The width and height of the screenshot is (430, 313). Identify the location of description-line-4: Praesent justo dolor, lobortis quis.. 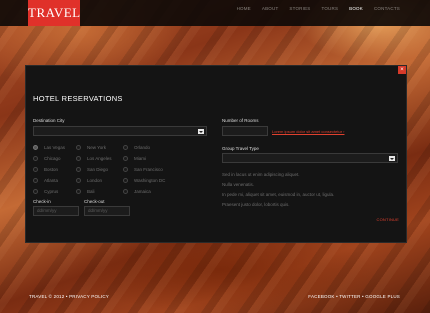
(256, 204).